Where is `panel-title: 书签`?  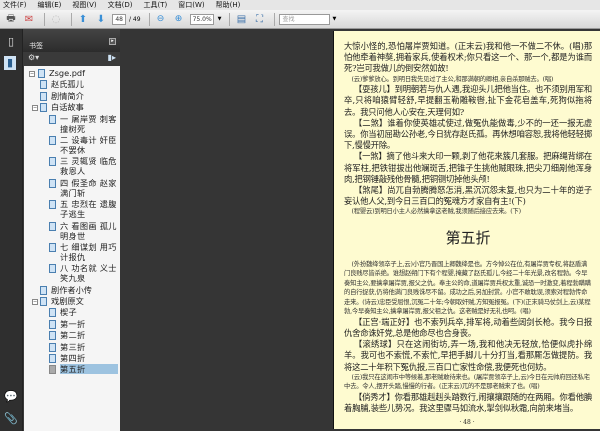 panel-title: 书签 is located at coordinates (36, 46).